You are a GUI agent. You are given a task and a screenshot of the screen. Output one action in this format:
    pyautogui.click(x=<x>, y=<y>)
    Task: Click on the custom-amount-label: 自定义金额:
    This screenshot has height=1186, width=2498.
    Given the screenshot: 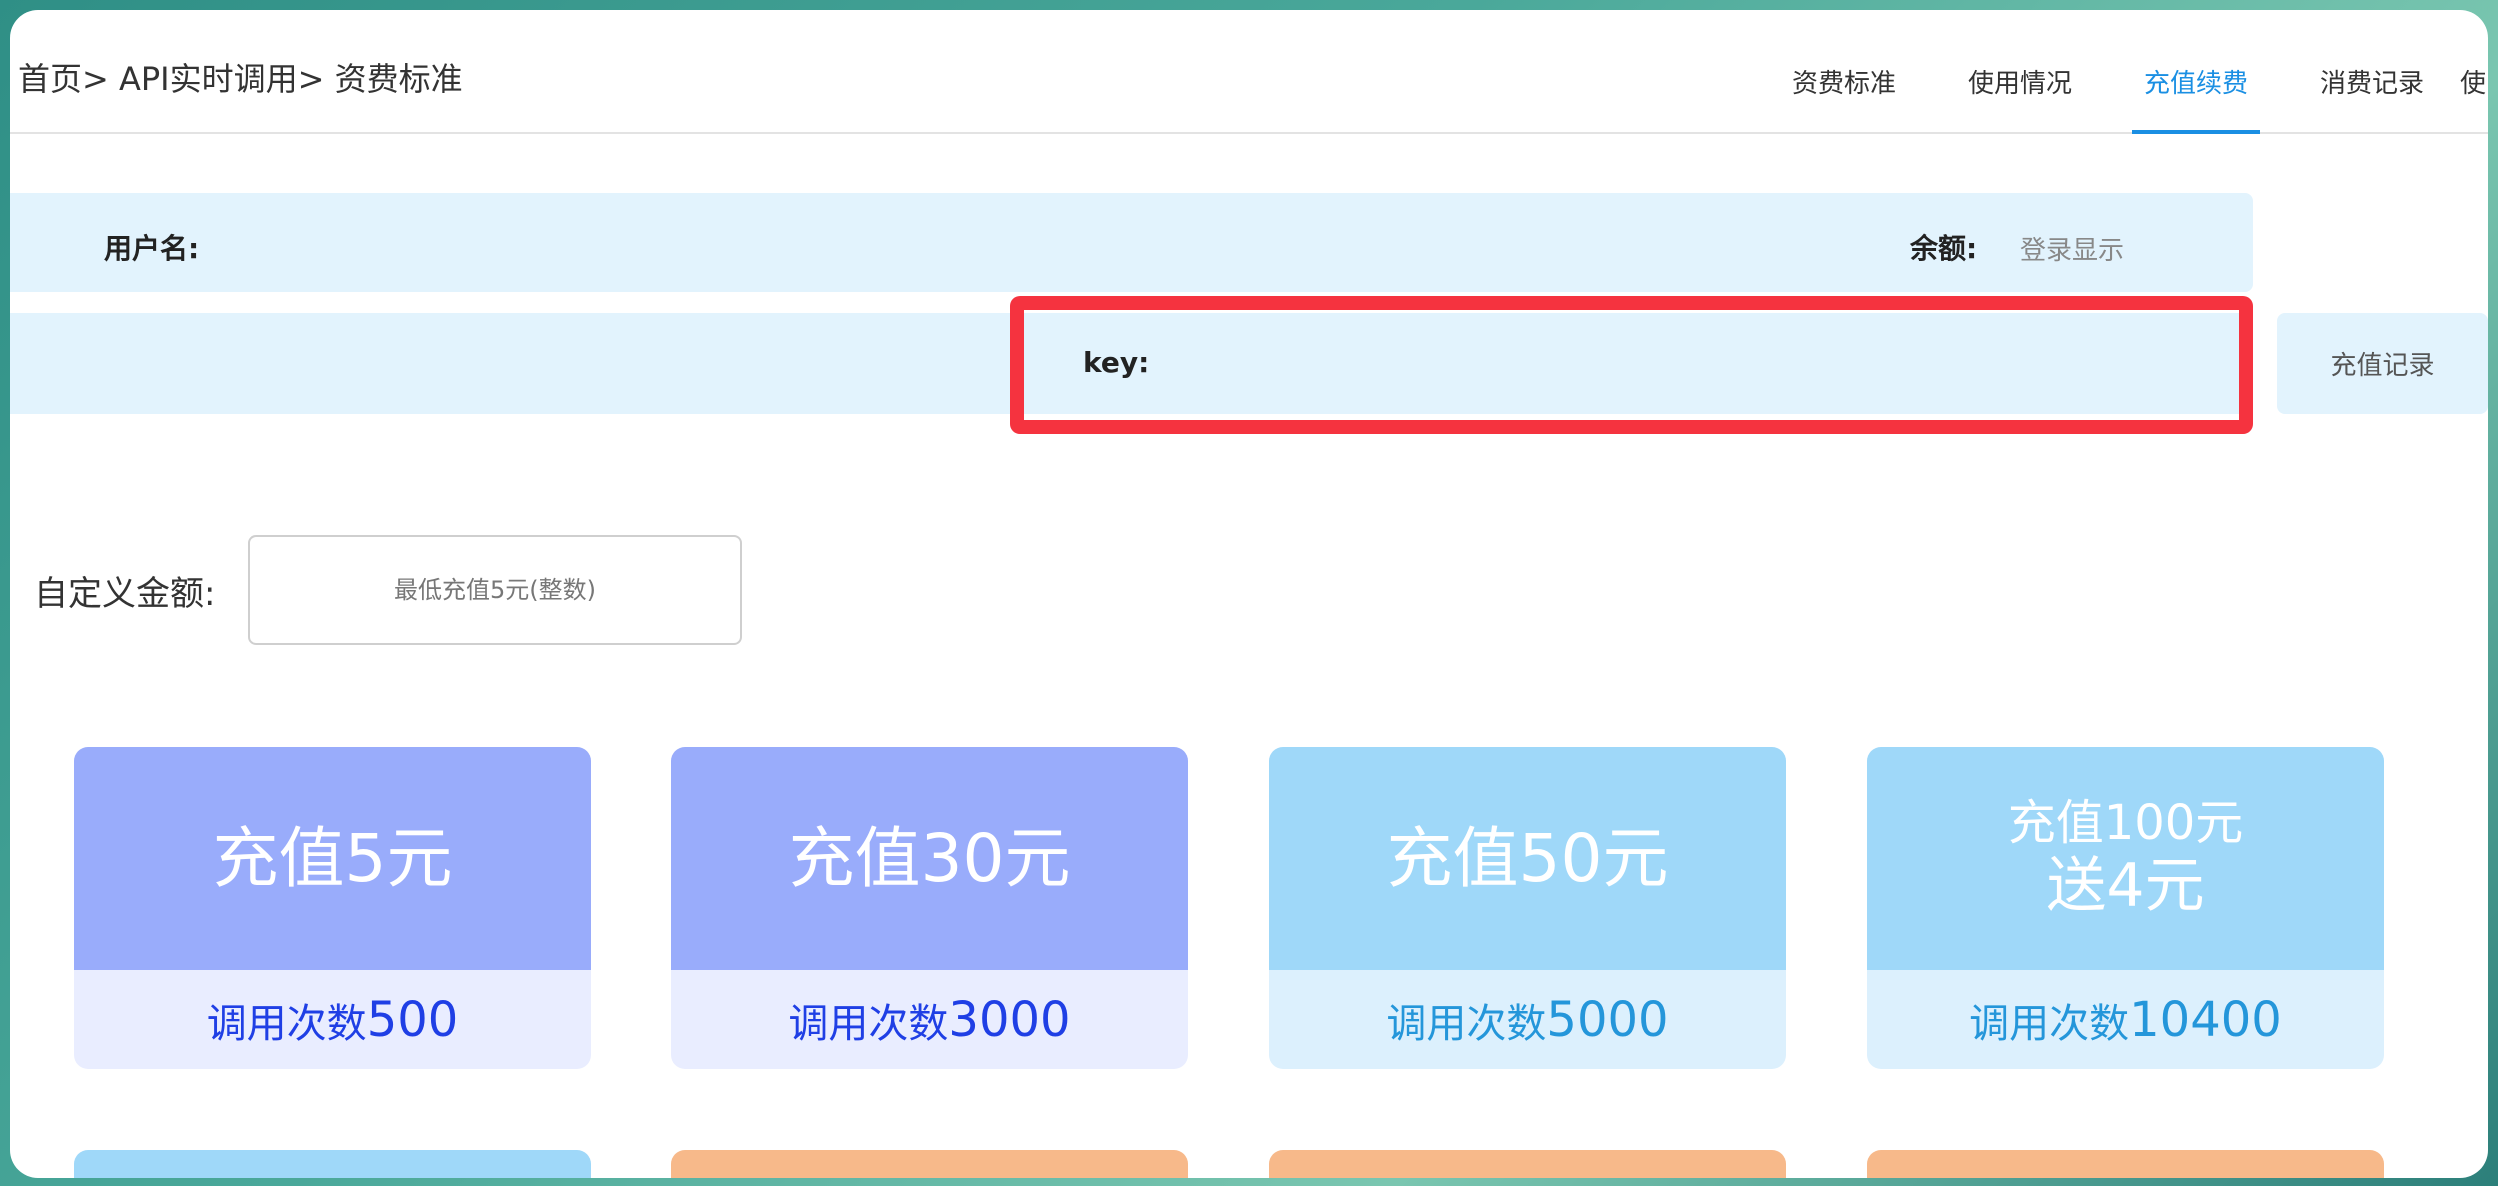 What is the action you would take?
    pyautogui.click(x=125, y=594)
    